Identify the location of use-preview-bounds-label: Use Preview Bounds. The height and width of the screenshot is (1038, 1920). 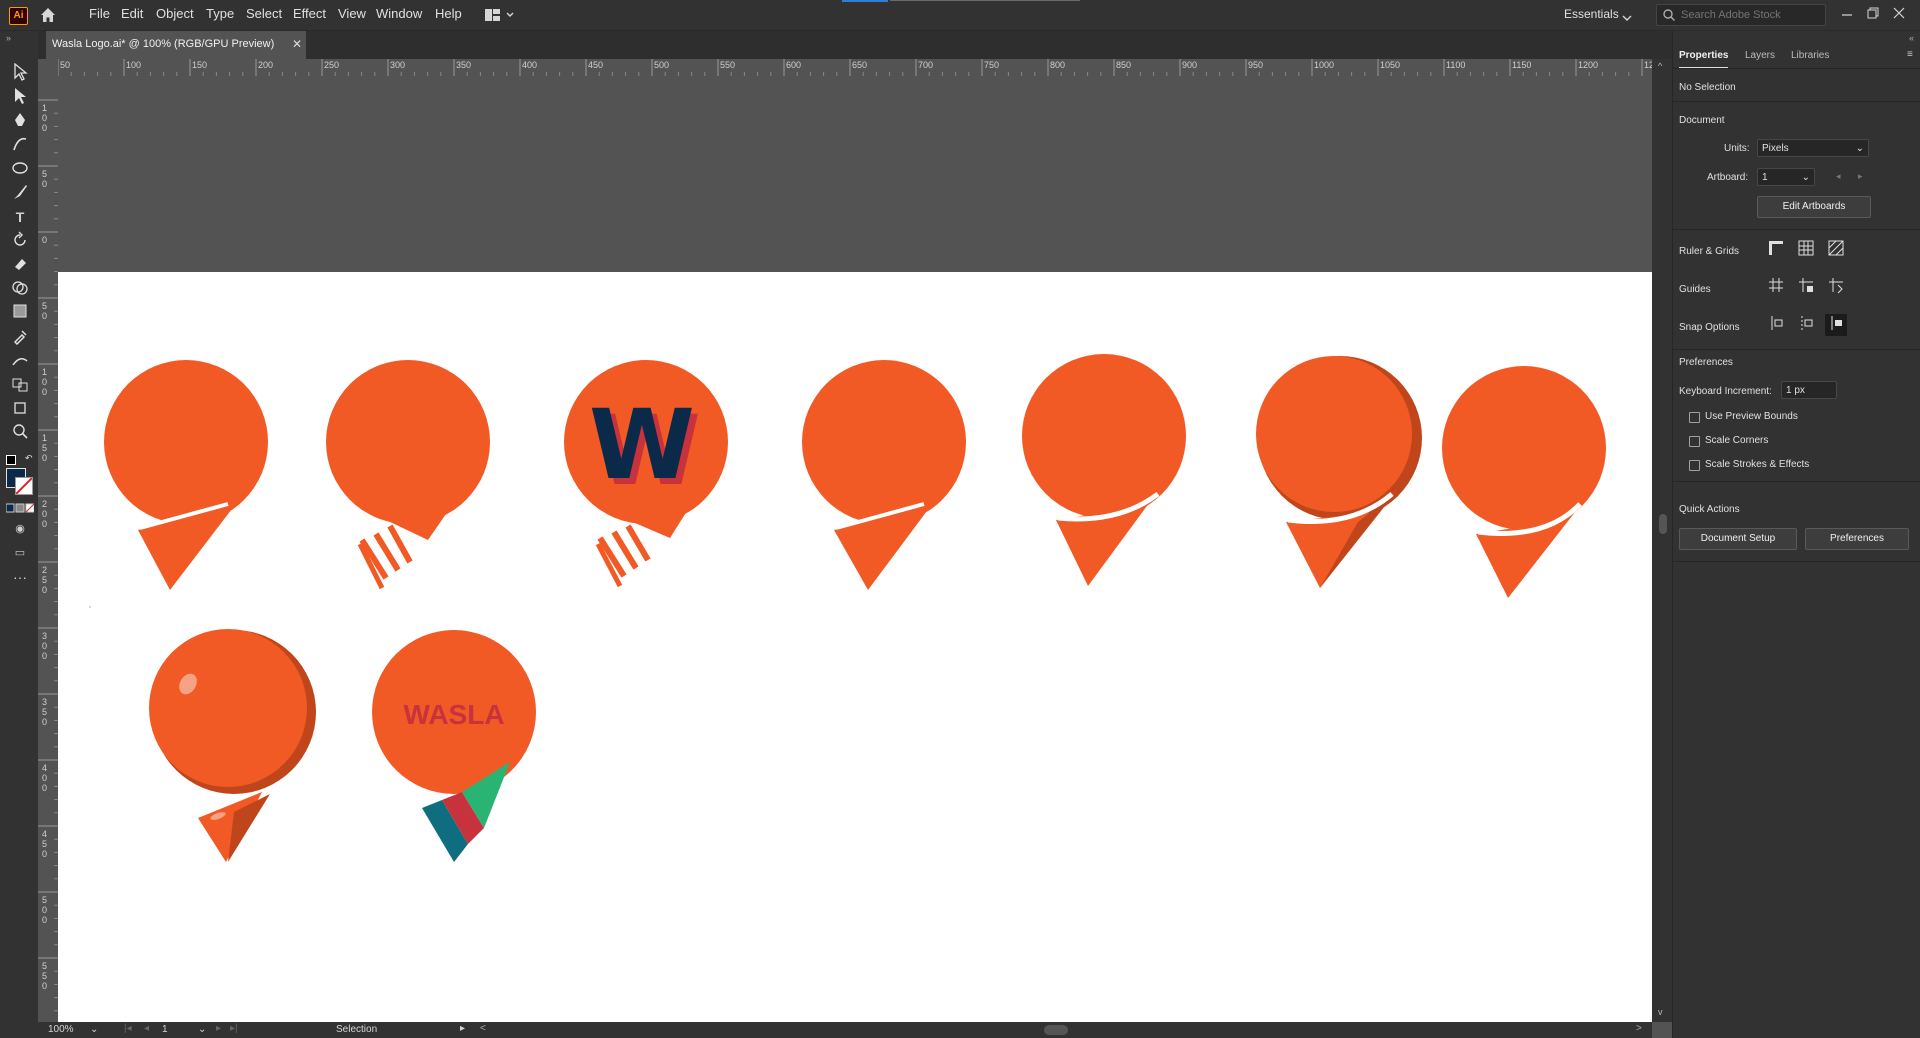
(1751, 416).